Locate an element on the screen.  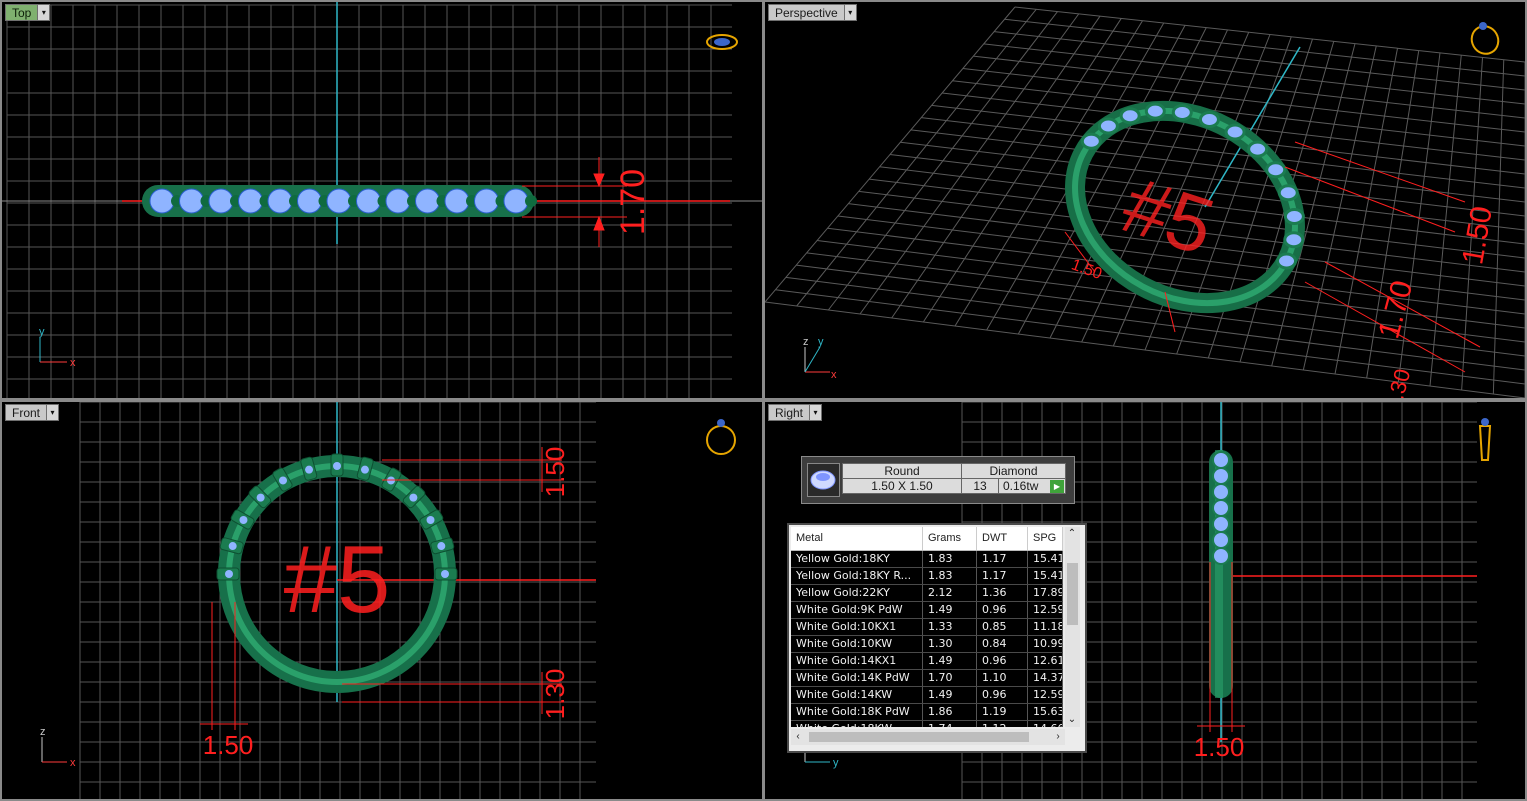
stone-count: 13 is located at coordinates (980, 486).